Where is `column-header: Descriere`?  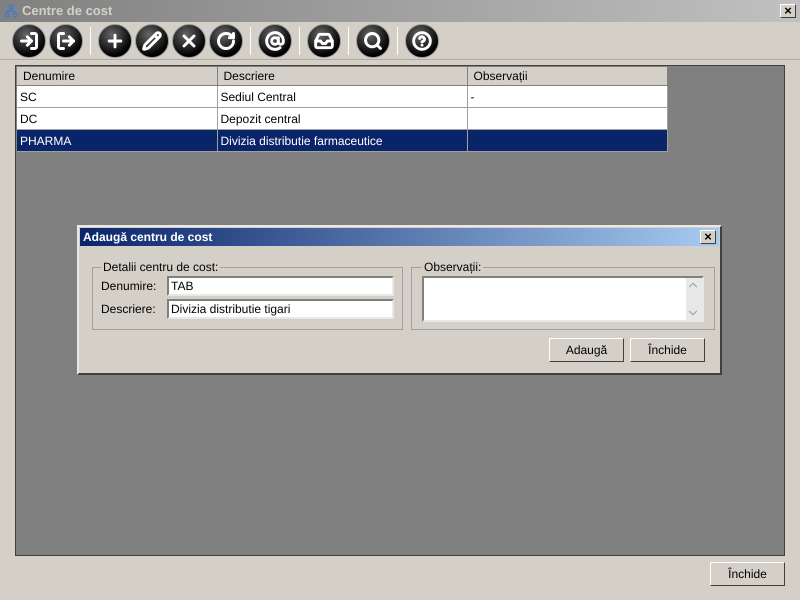
column-header: Descriere is located at coordinates (342, 76).